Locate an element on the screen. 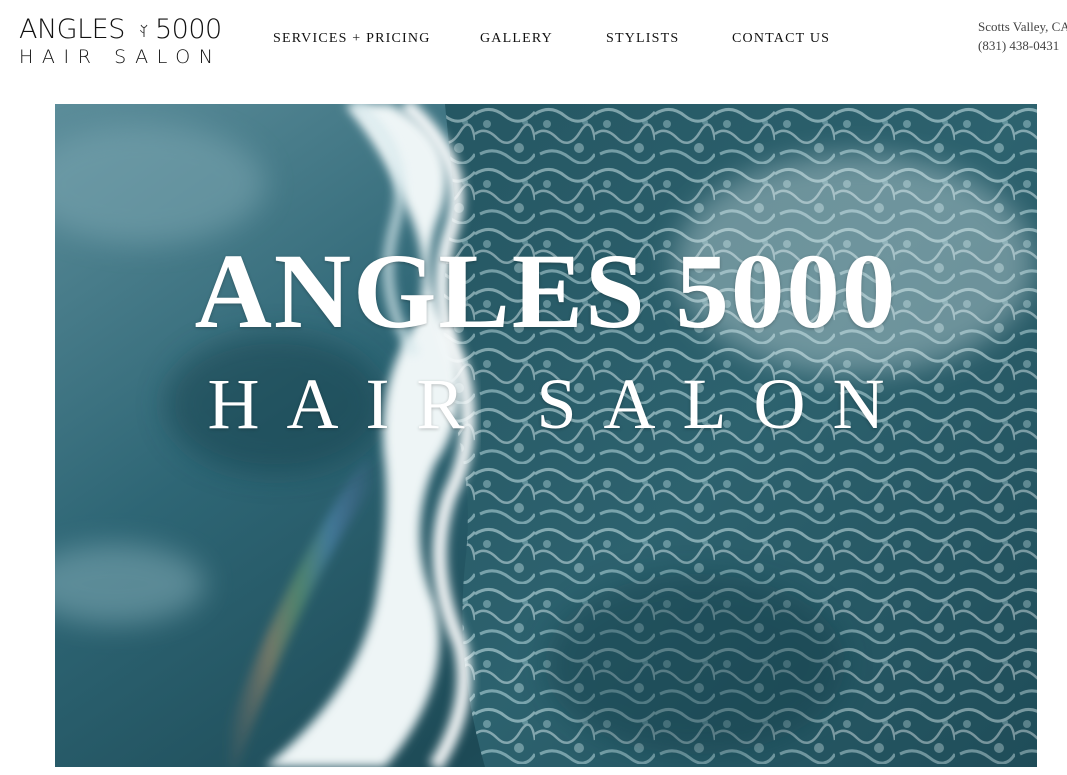  logo-flower-icon is located at coordinates (144, 30).